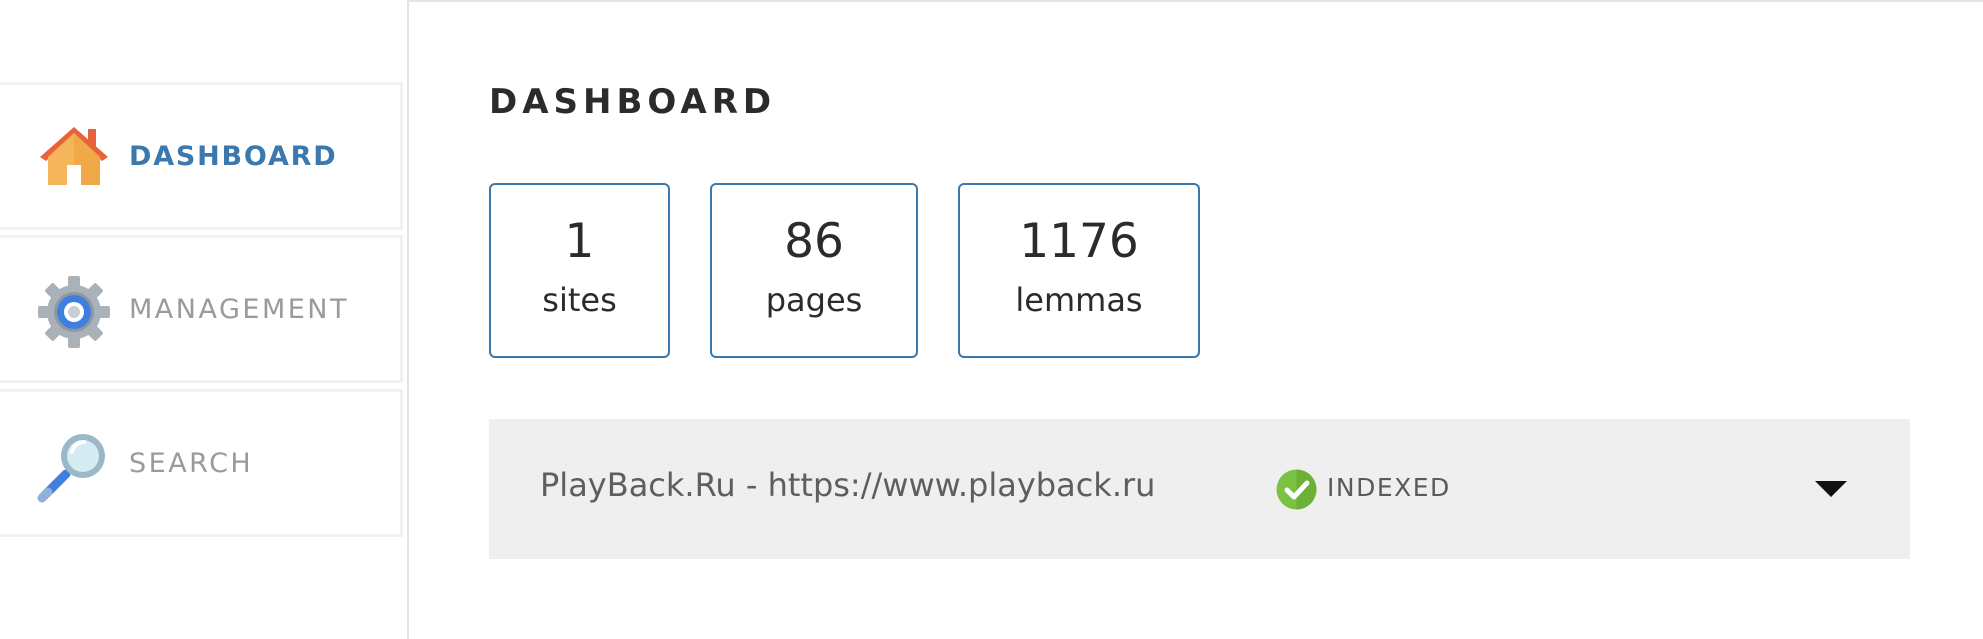 The height and width of the screenshot is (639, 1983). I want to click on site-name: PlayBack.Ru - https://www.playback.ru, so click(848, 485).